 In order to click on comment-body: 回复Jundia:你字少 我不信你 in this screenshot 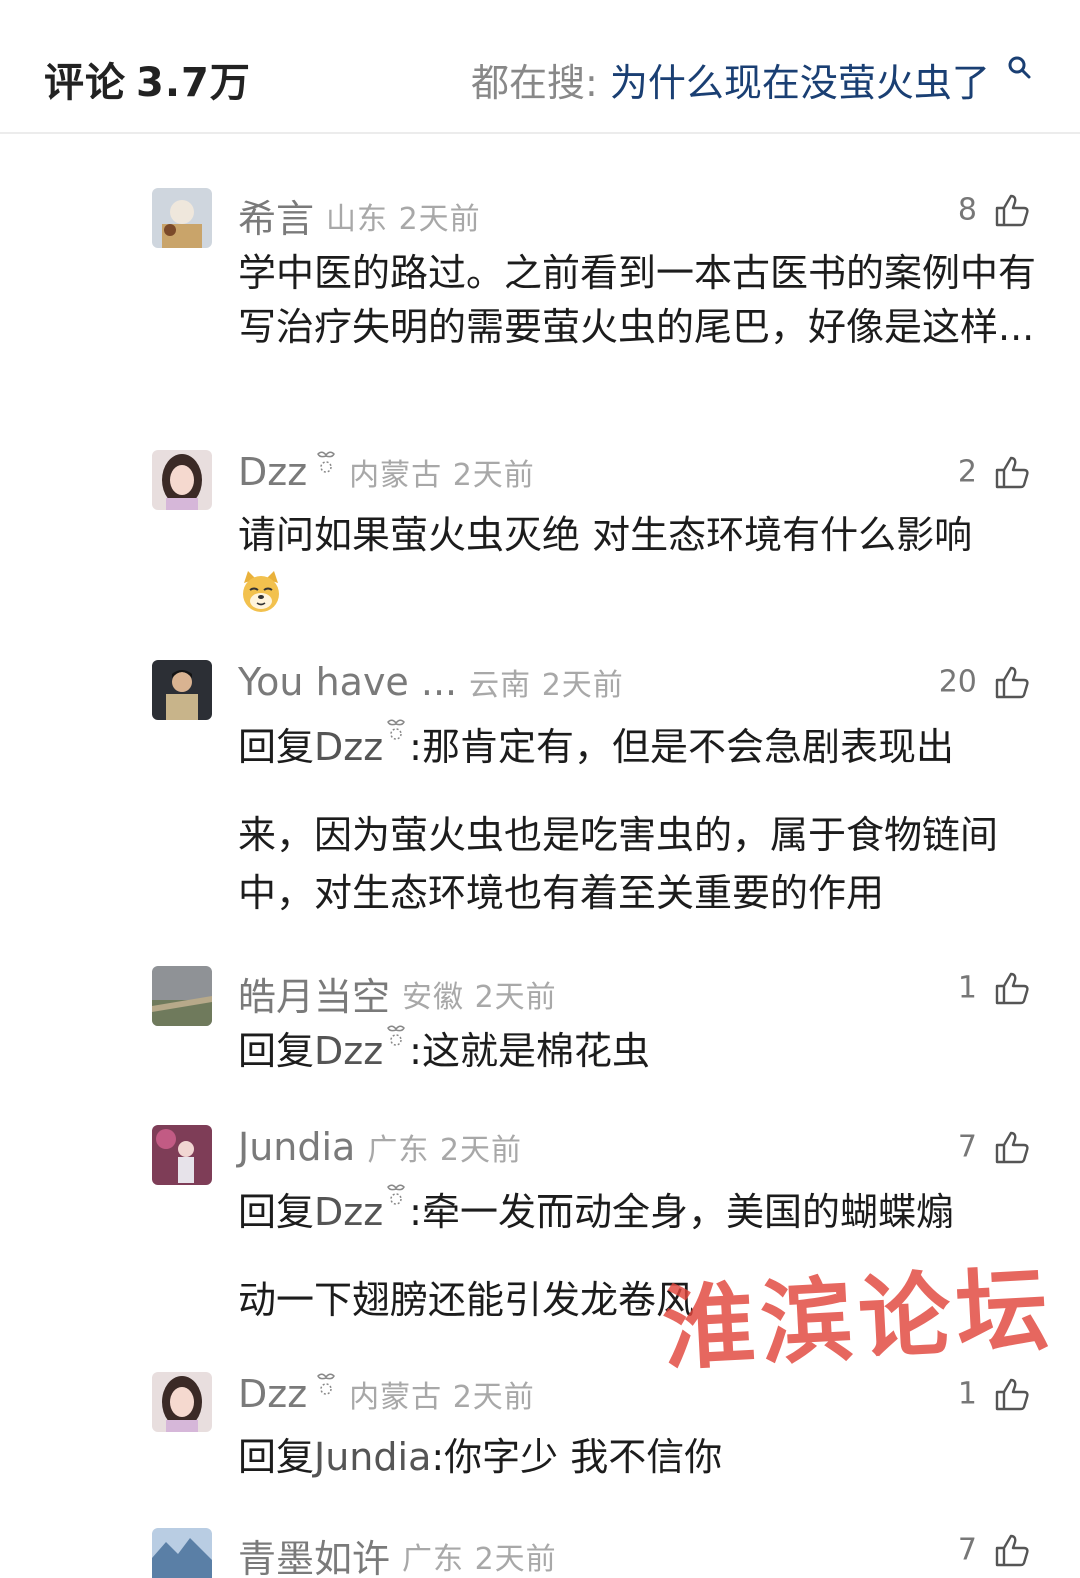, I will do `click(638, 1457)`.